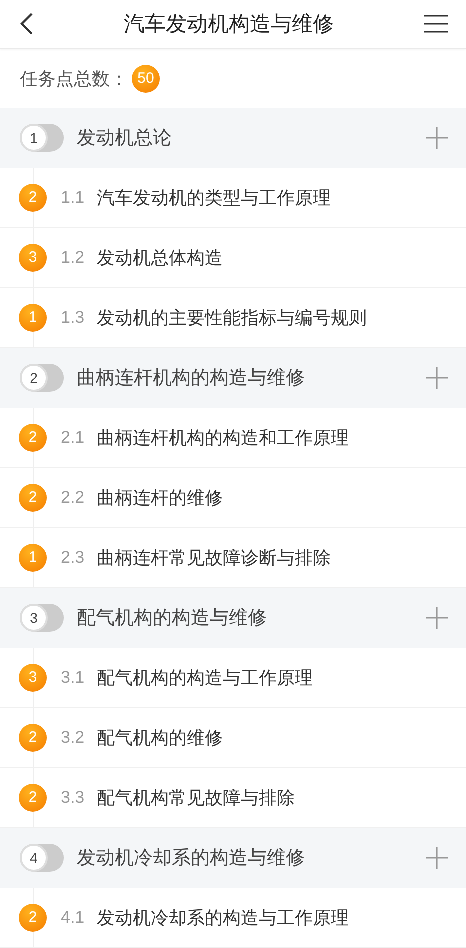 The height and width of the screenshot is (948, 466). Describe the element at coordinates (42, 858) in the screenshot. I see `chapter-number-toggle: 4` at that location.